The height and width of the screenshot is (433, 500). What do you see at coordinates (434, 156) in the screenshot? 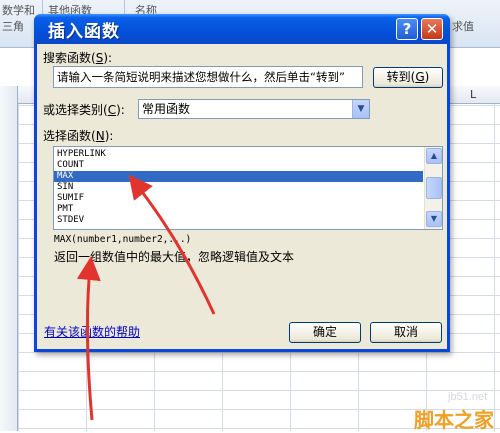
I see `scroll-up-icon: ▲` at bounding box center [434, 156].